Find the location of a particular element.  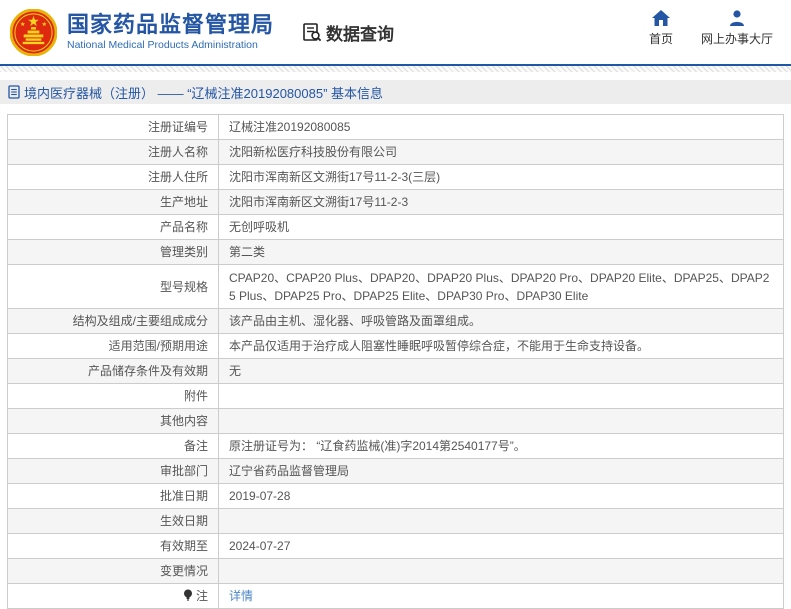

field-label: 有效期至 is located at coordinates (113, 546).